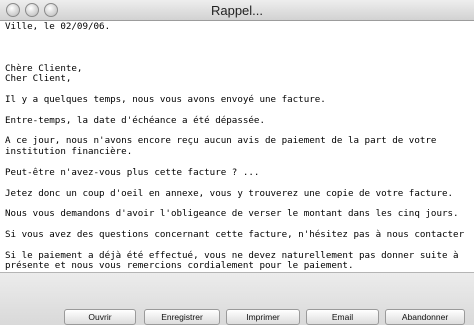 The height and width of the screenshot is (325, 474). Describe the element at coordinates (342, 317) in the screenshot. I see `email-button: Email` at that location.